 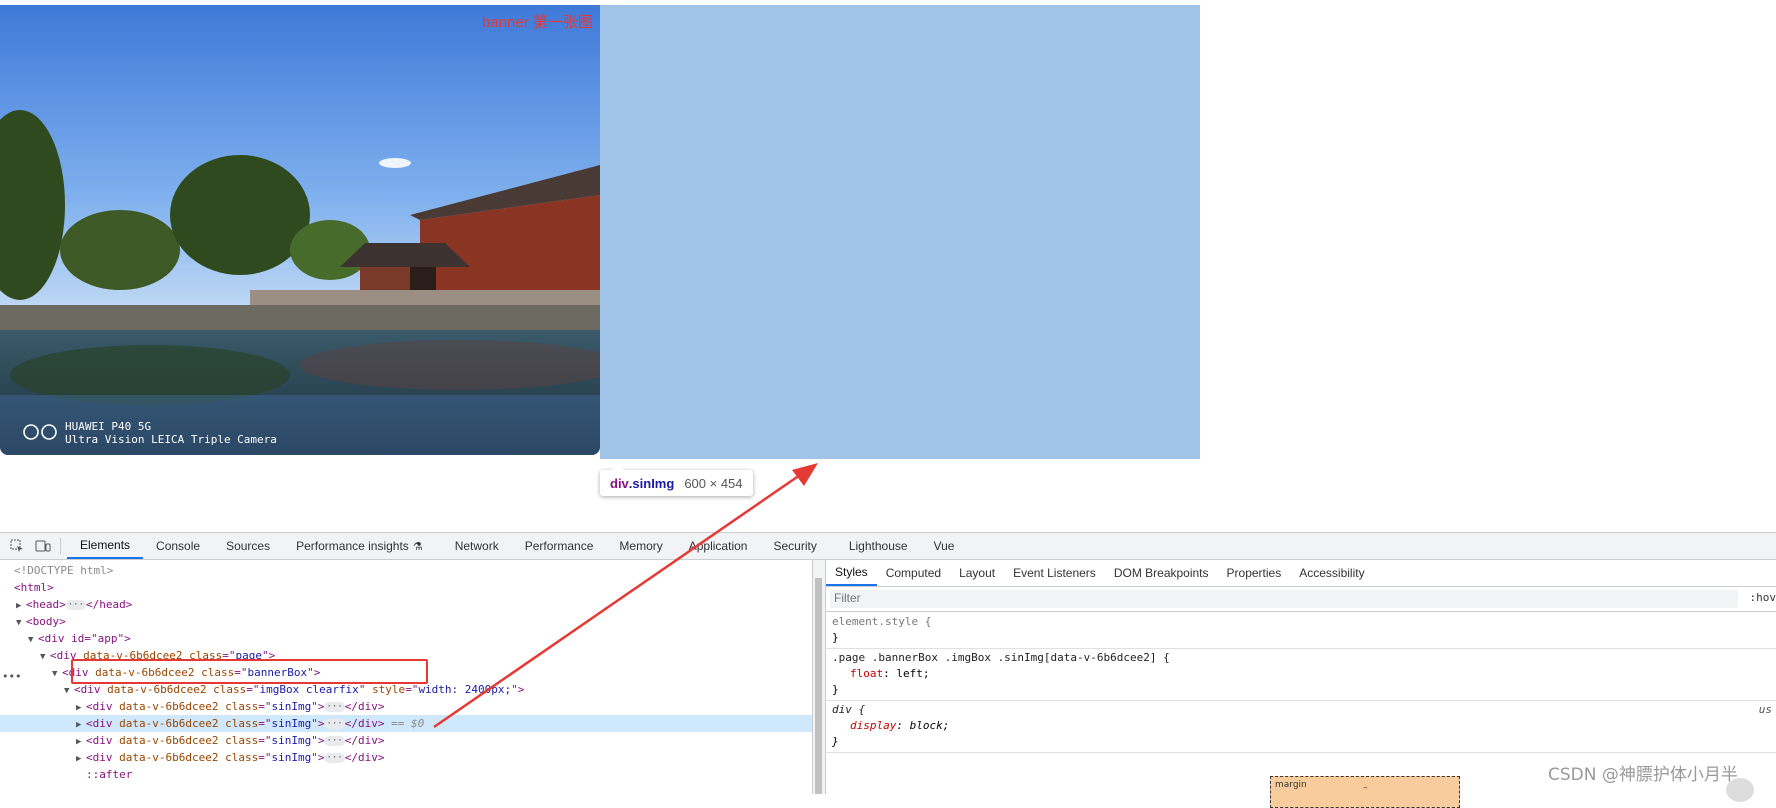 What do you see at coordinates (406, 587) in the screenshot?
I see `dom-html: <html>` at bounding box center [406, 587].